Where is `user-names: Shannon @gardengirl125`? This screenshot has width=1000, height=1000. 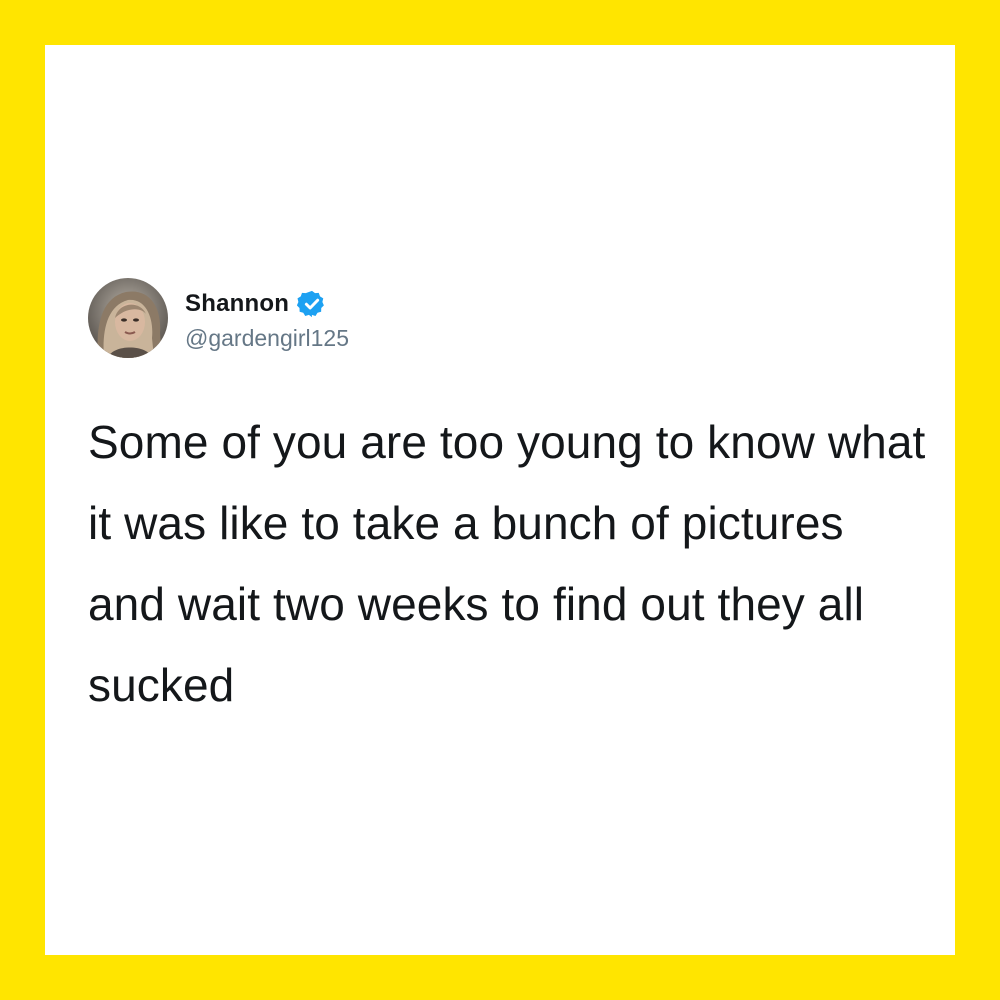
user-names: Shannon @gardengirl125 is located at coordinates (267, 318).